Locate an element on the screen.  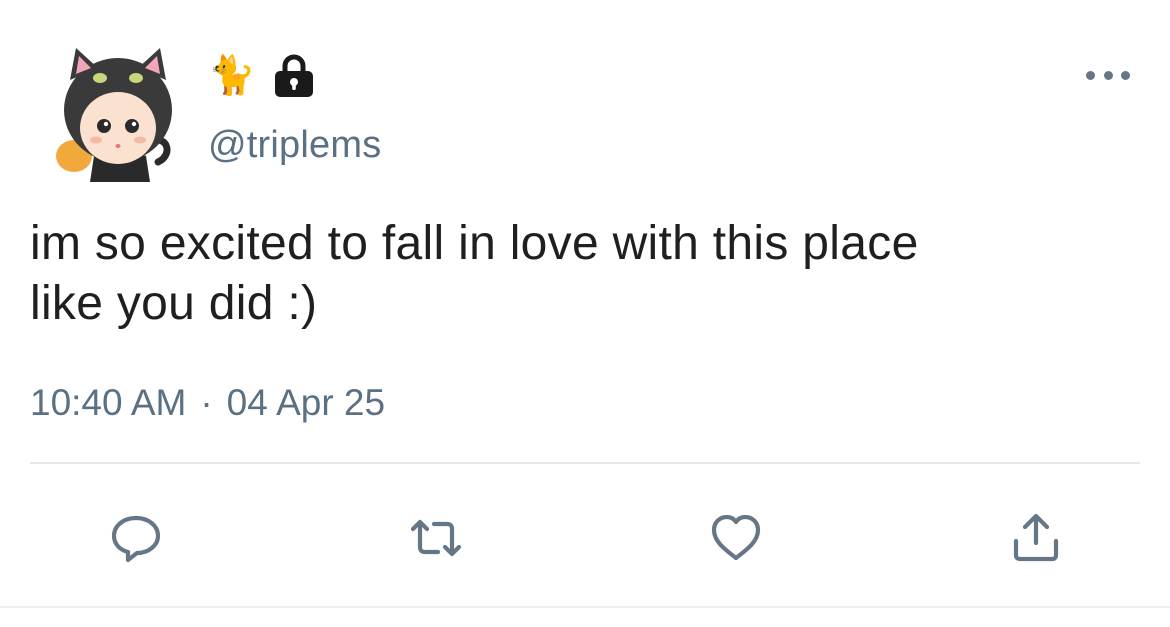
heart-icon is located at coordinates (736, 537).